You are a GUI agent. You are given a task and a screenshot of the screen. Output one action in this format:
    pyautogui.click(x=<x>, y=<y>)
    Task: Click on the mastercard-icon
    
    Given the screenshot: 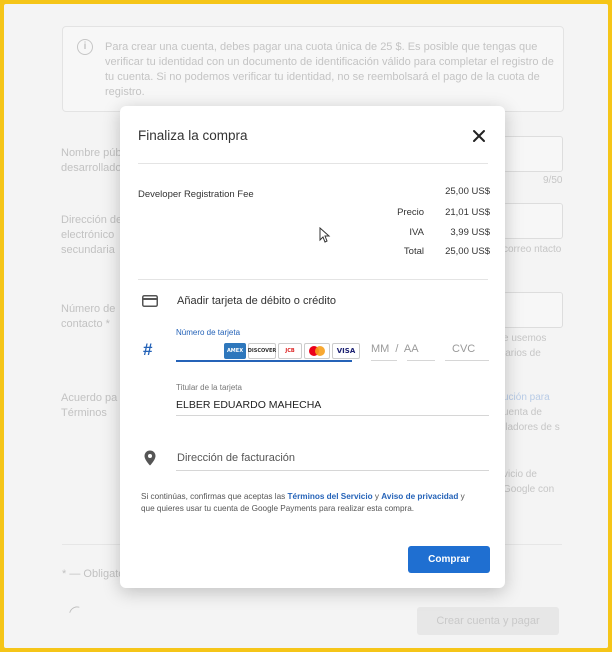 What is the action you would take?
    pyautogui.click(x=317, y=351)
    